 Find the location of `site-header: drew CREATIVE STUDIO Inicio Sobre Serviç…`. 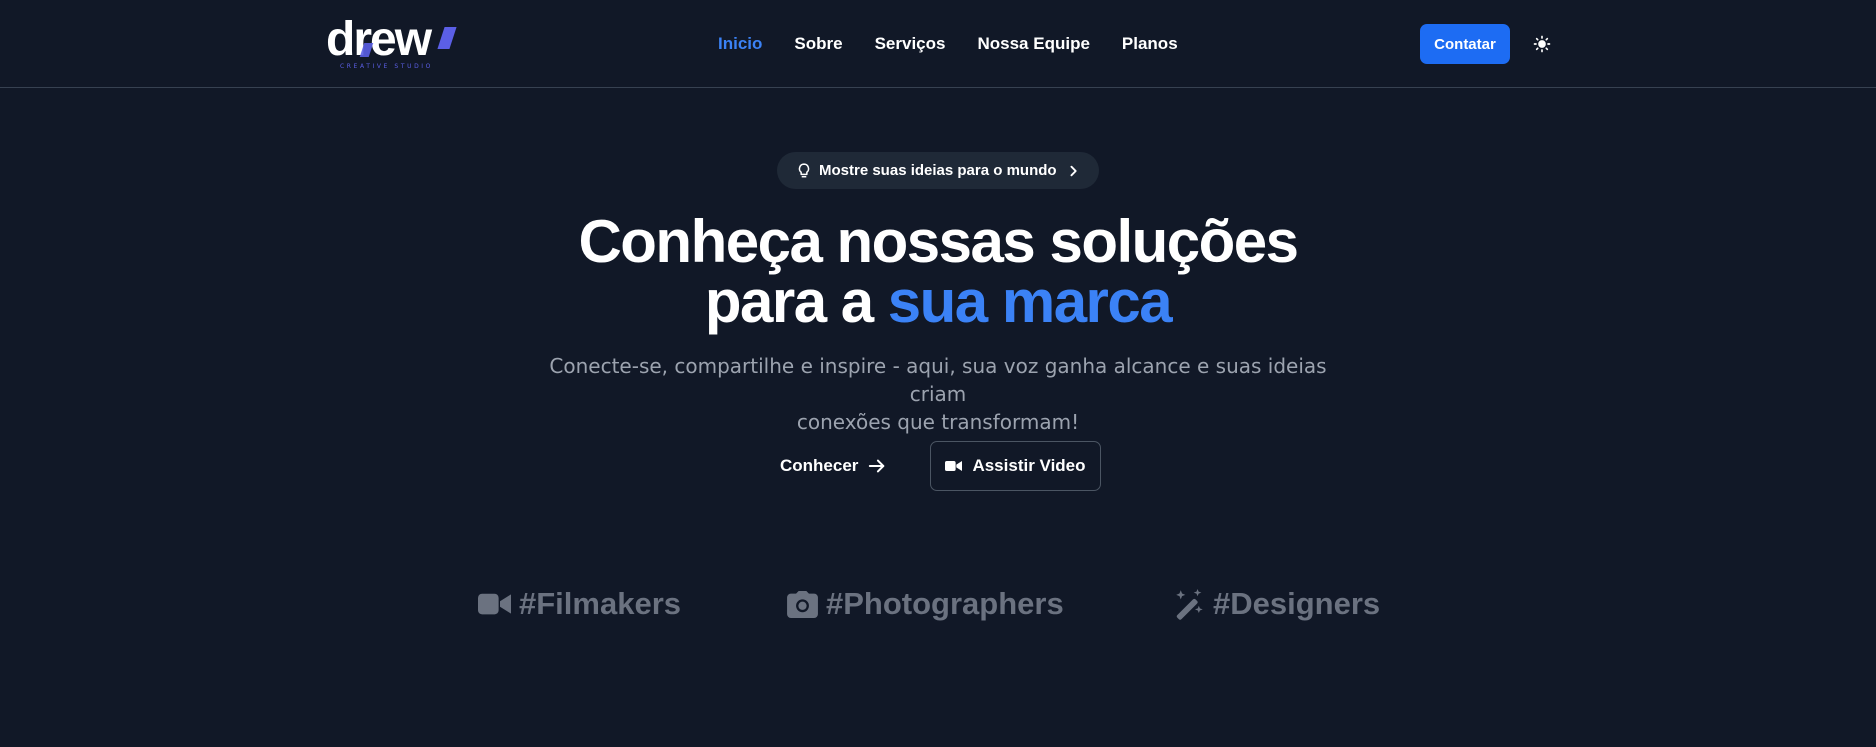

site-header: drew CREATIVE STUDIO Inicio Sobre Serviç… is located at coordinates (938, 44).